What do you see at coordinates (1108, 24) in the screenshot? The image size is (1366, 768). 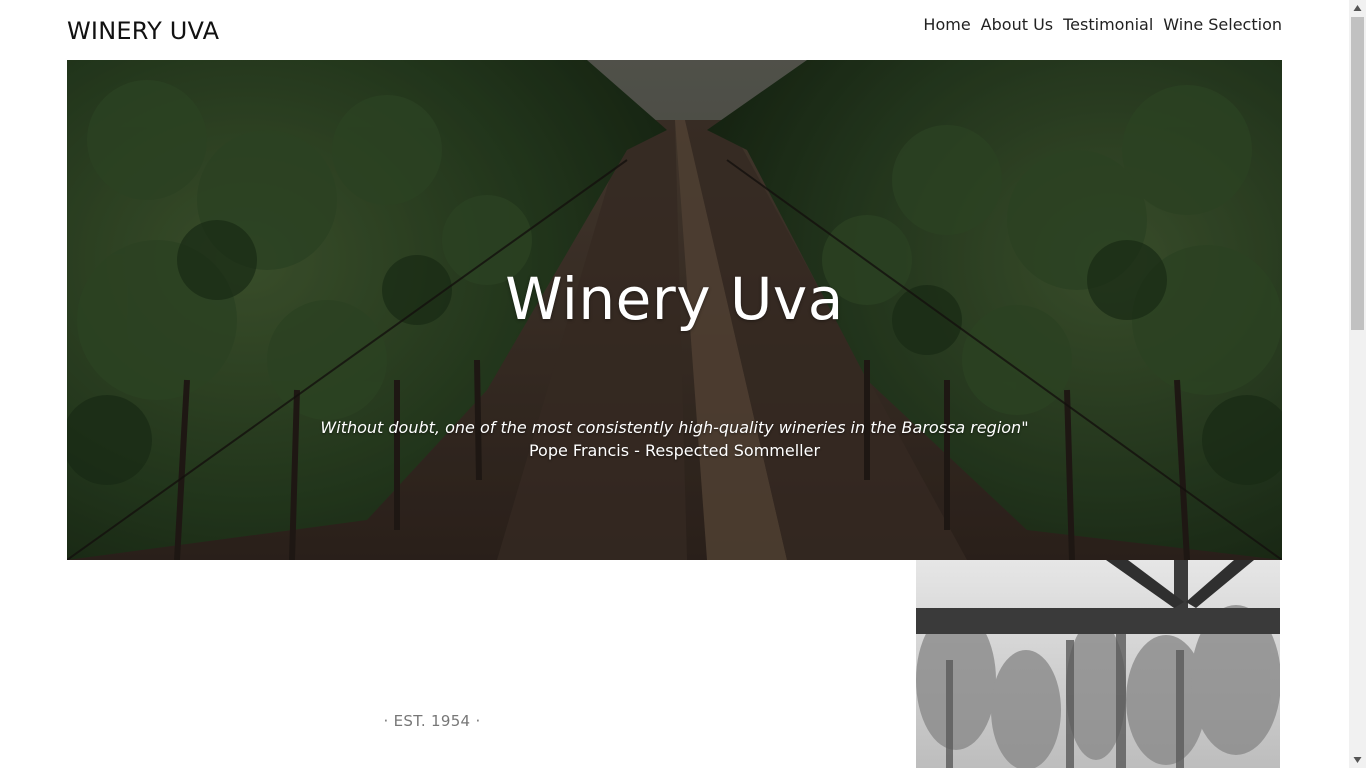 I see `nav-testimonial: Testimonial` at bounding box center [1108, 24].